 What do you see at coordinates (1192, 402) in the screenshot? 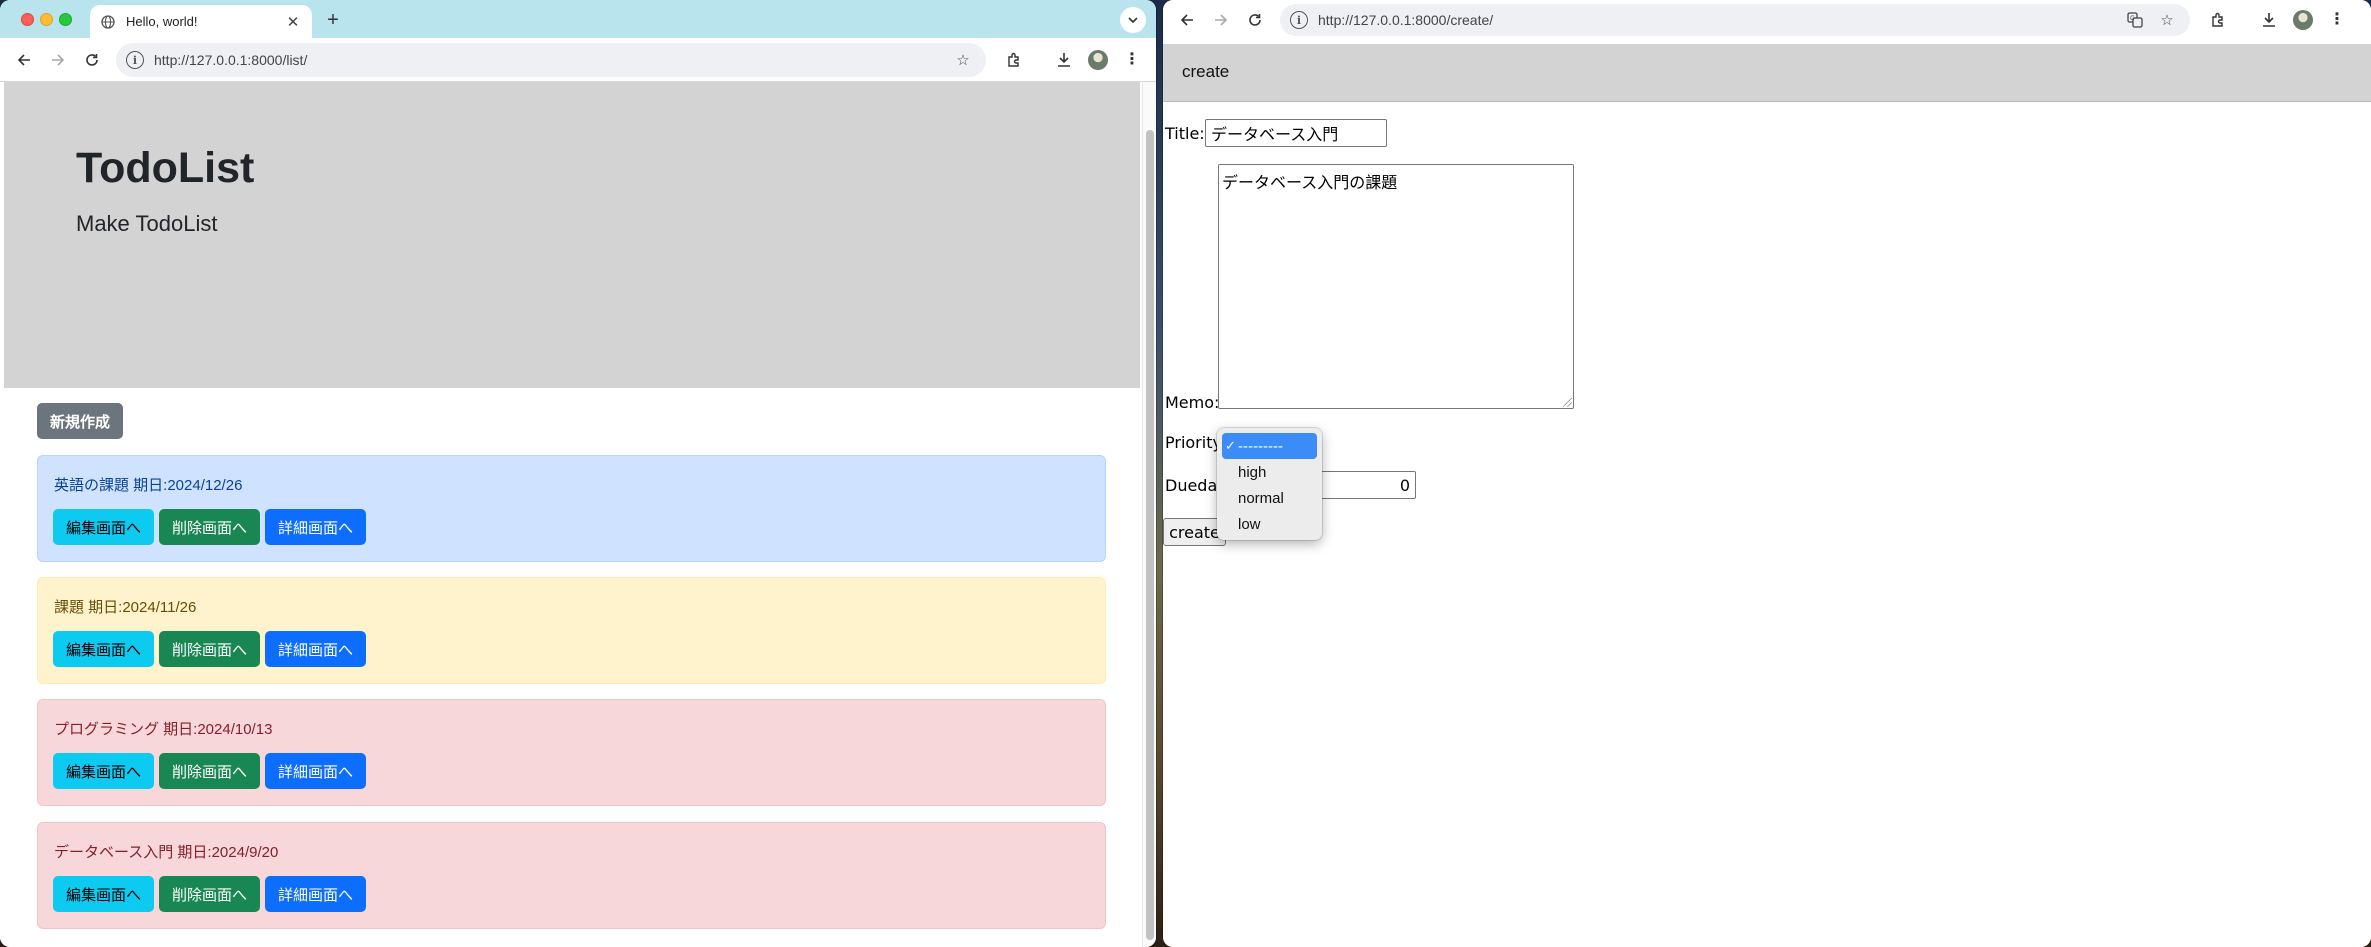
I see `memo-label: Memo:` at bounding box center [1192, 402].